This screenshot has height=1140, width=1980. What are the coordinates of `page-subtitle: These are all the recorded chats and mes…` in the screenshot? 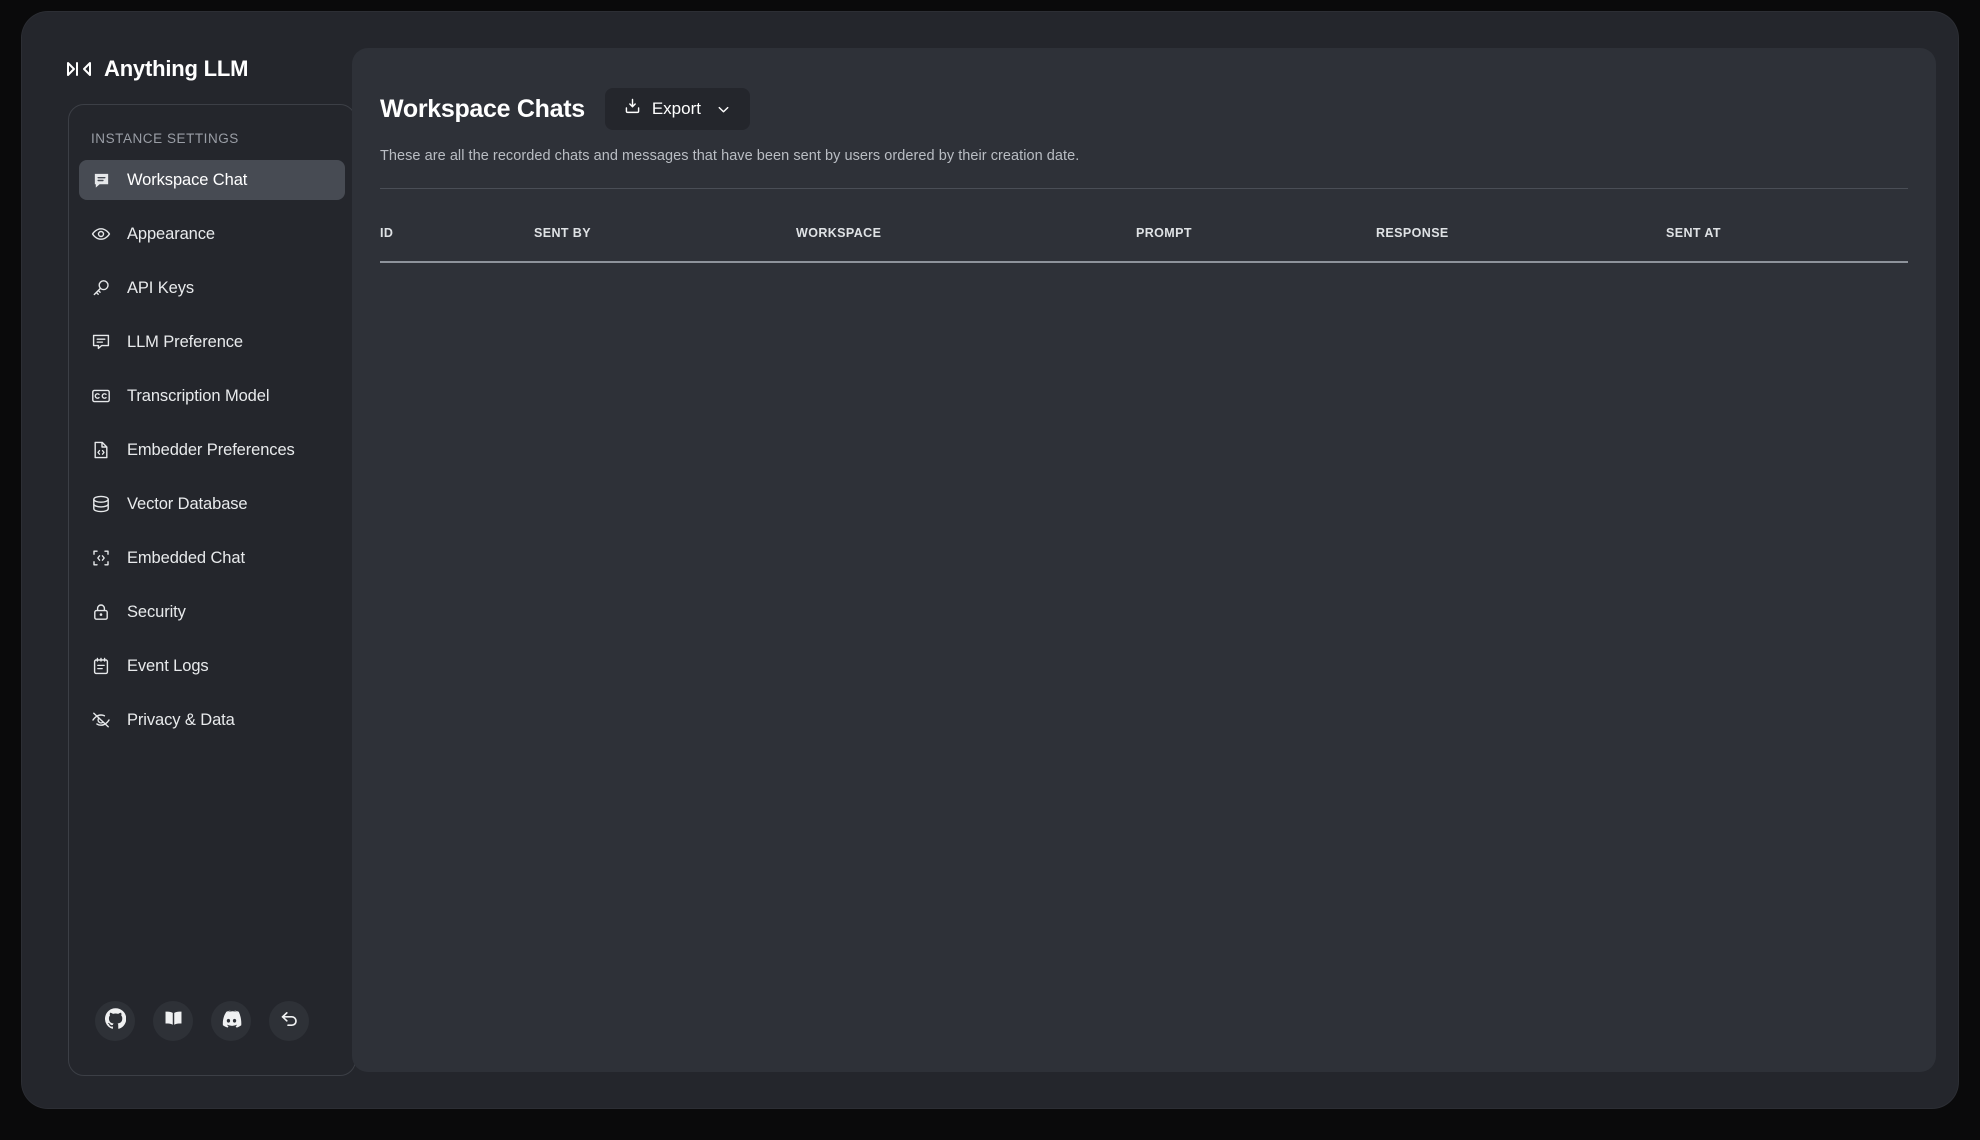 It's located at (730, 156).